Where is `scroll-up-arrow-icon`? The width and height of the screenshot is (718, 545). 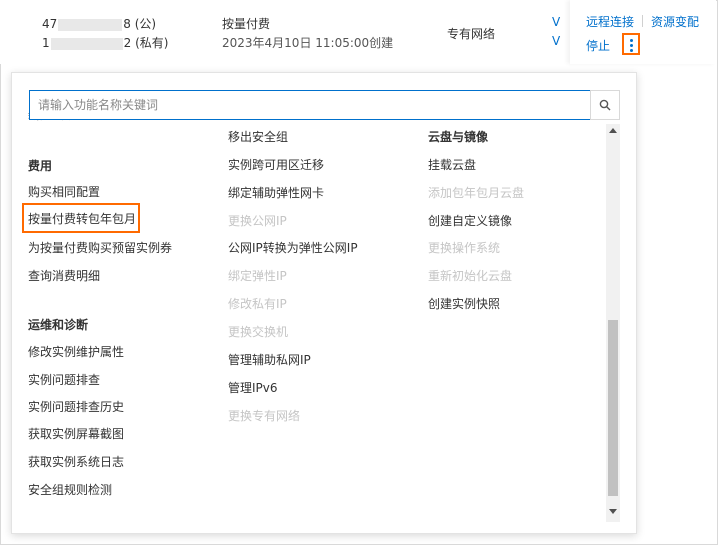 scroll-up-arrow-icon is located at coordinates (613, 130).